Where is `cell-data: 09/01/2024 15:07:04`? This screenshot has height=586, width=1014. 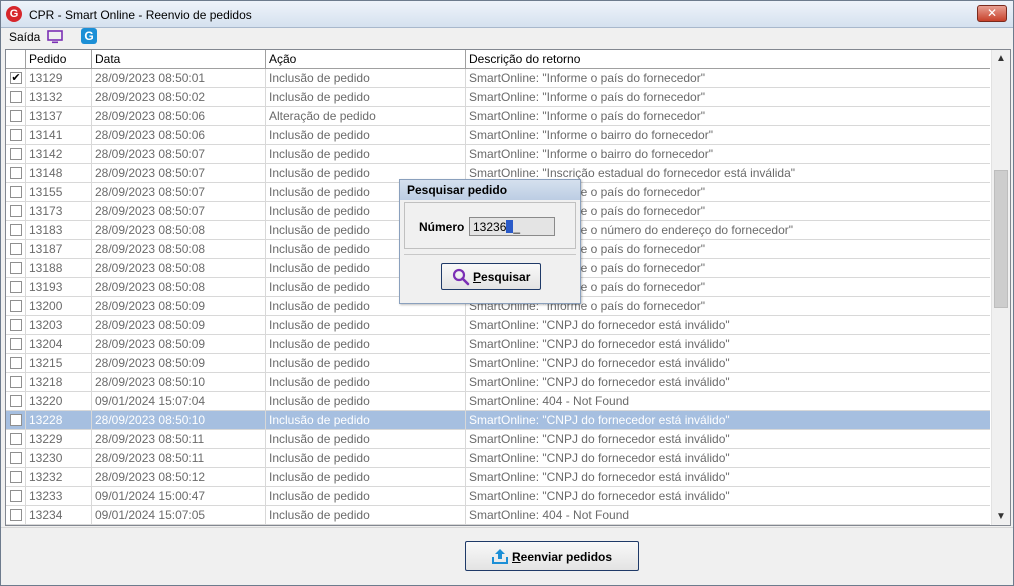 cell-data: 09/01/2024 15:07:04 is located at coordinates (179, 401).